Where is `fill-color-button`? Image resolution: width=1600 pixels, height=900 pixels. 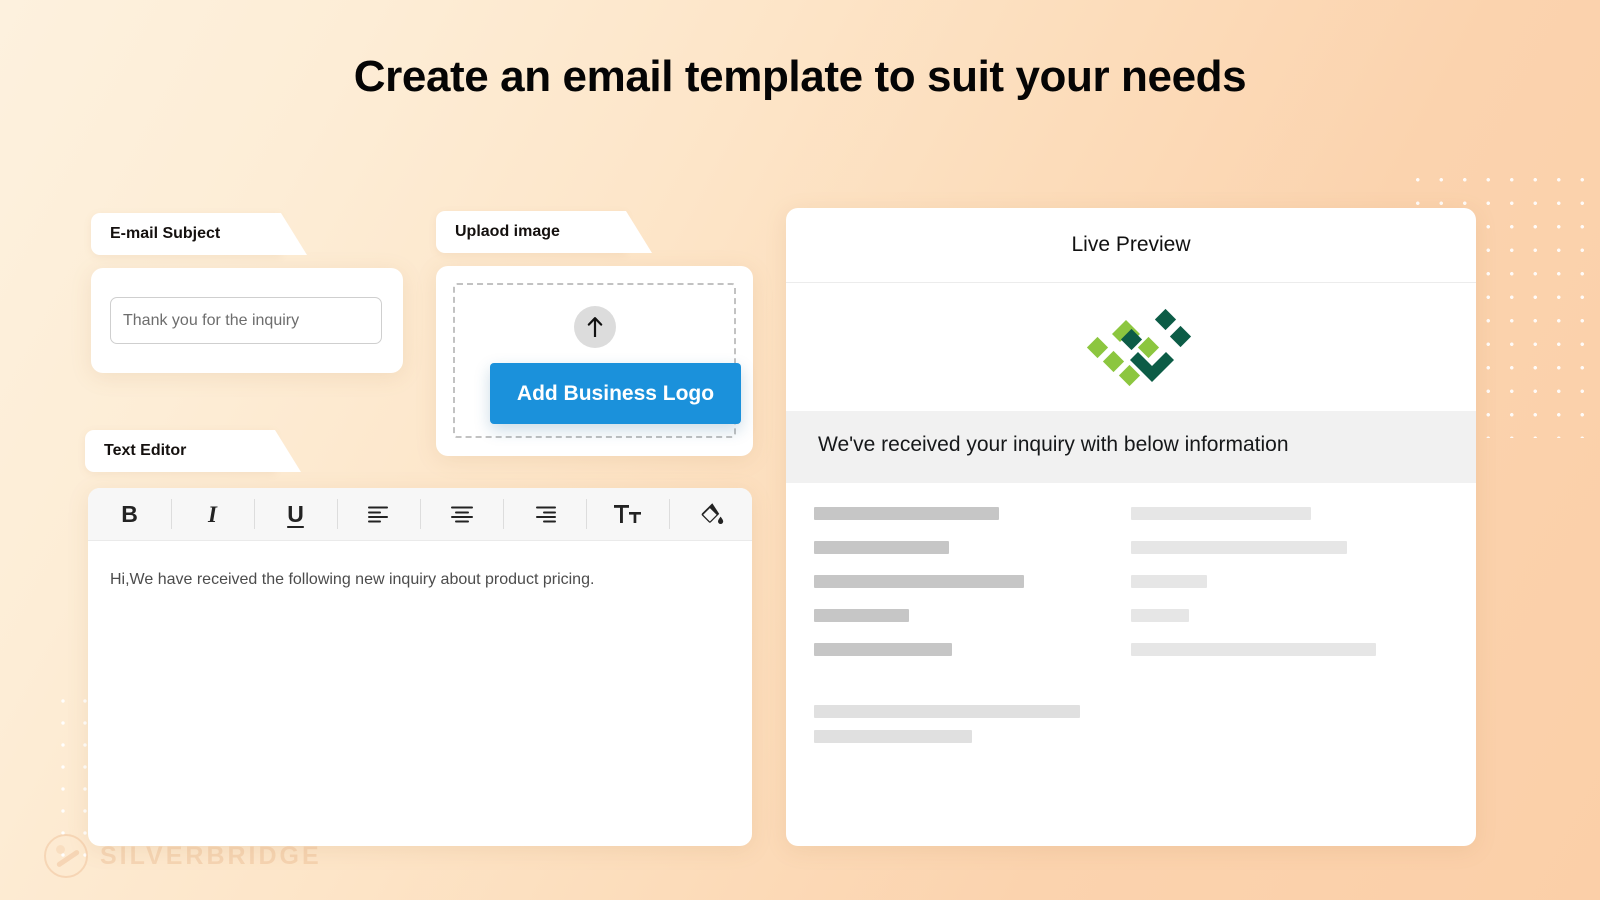 fill-color-button is located at coordinates (710, 514).